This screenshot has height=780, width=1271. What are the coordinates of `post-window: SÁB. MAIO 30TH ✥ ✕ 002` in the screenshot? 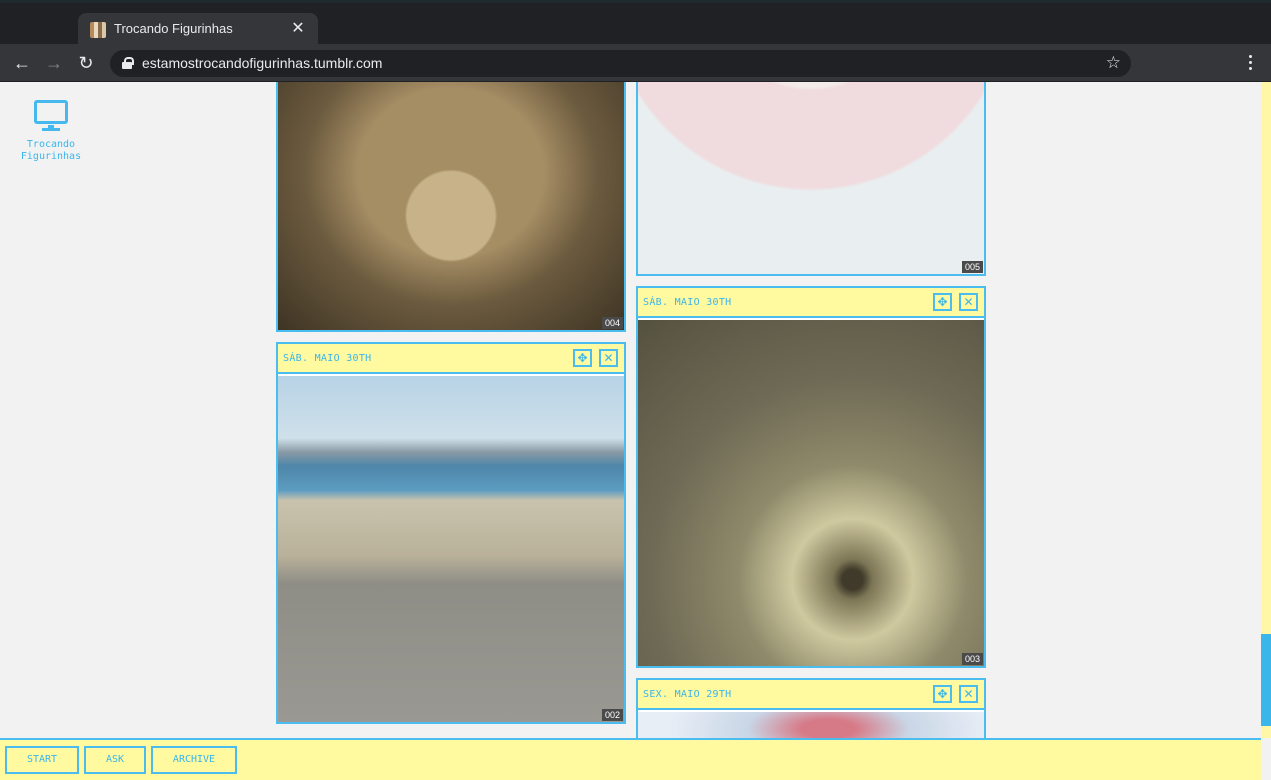 It's located at (451, 533).